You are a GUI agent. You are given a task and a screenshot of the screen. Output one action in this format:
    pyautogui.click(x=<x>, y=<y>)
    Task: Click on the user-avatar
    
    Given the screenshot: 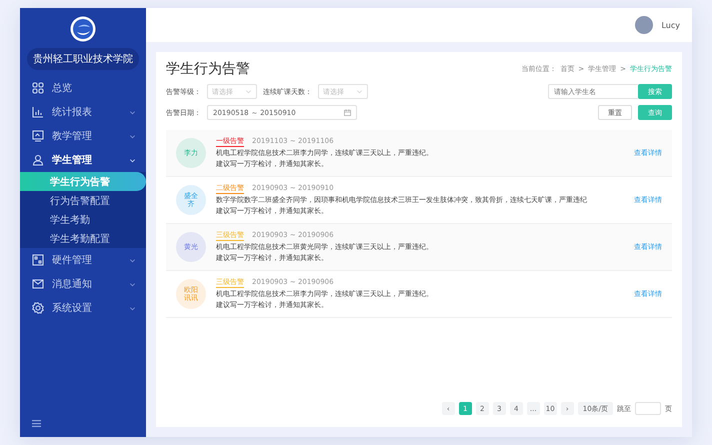 What is the action you would take?
    pyautogui.click(x=644, y=25)
    